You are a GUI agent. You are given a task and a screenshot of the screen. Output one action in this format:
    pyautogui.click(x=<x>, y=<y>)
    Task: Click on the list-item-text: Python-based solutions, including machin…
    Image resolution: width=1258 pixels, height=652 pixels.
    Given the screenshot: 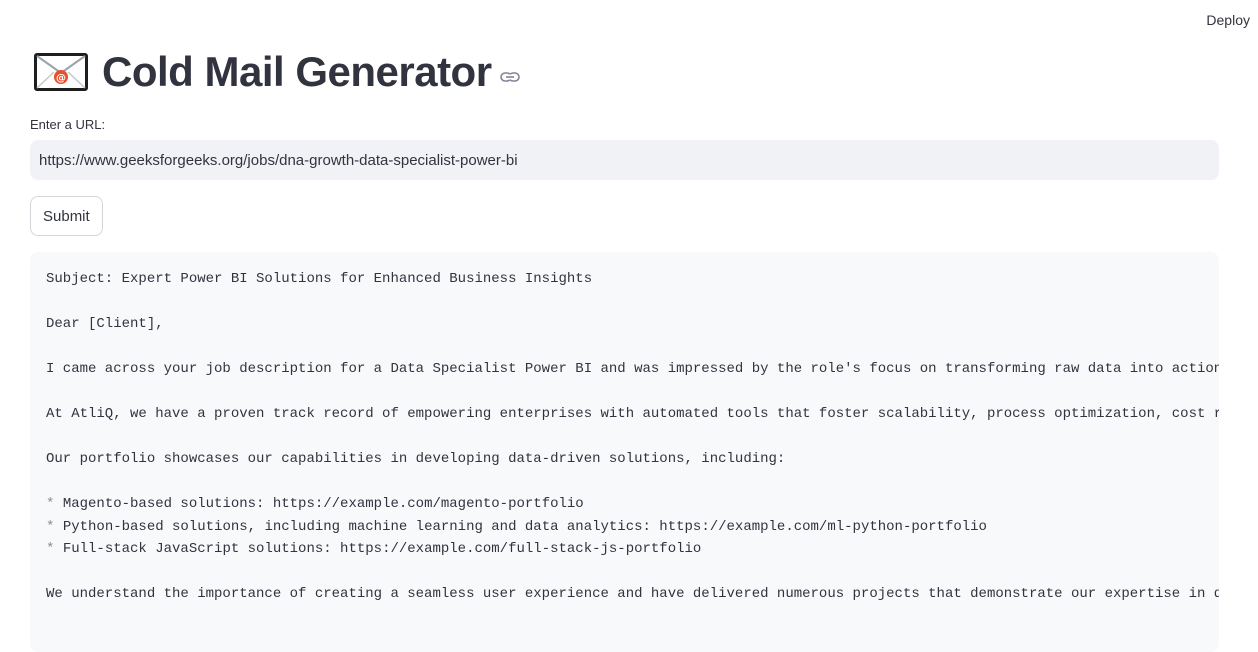 What is the action you would take?
    pyautogui.click(x=524, y=526)
    